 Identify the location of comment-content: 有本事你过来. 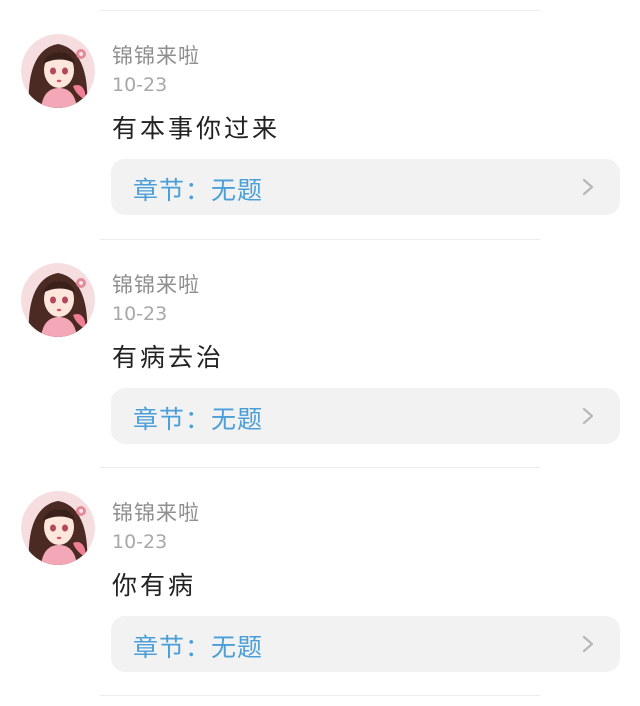
(196, 128).